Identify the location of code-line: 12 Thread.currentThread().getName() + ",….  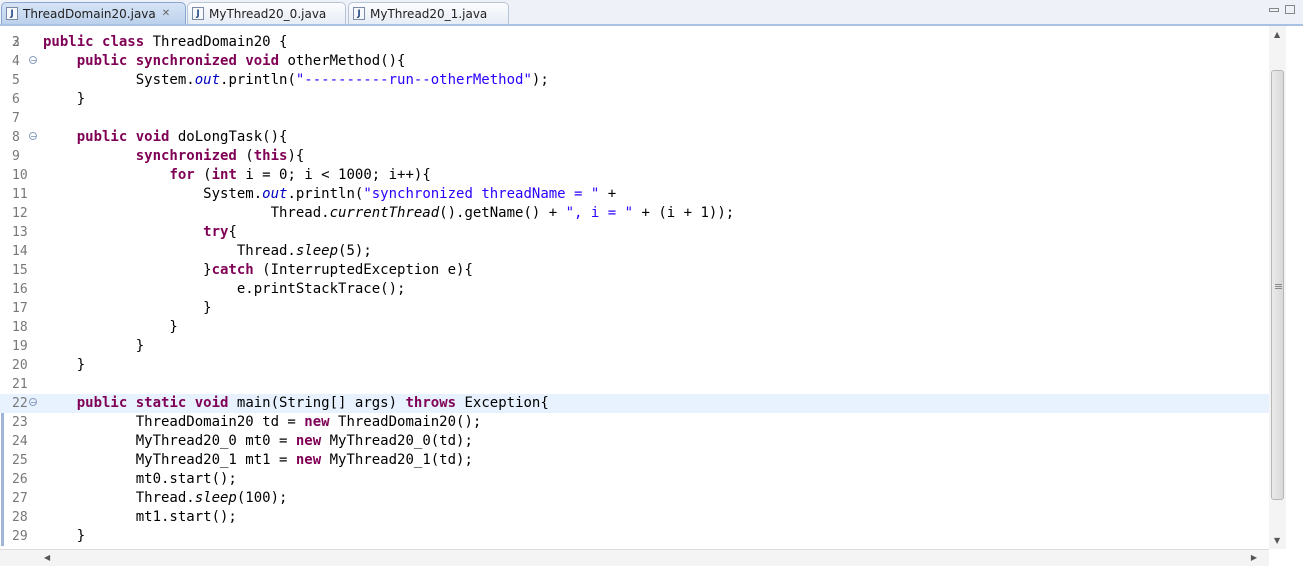
(634, 213).